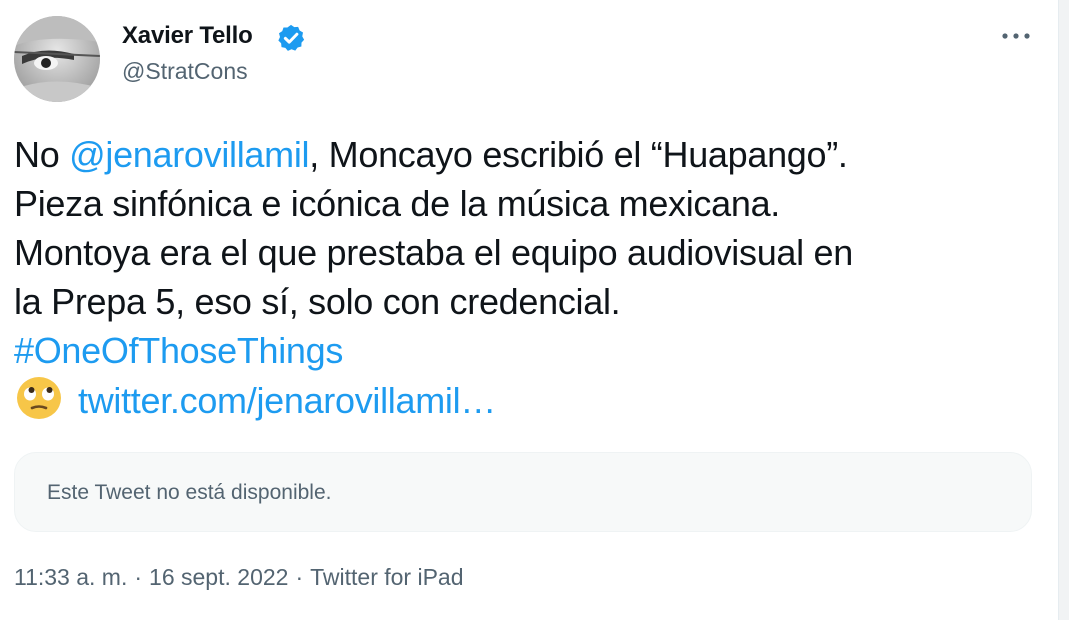  Describe the element at coordinates (291, 37) in the screenshot. I see `verified-badge-icon` at that location.